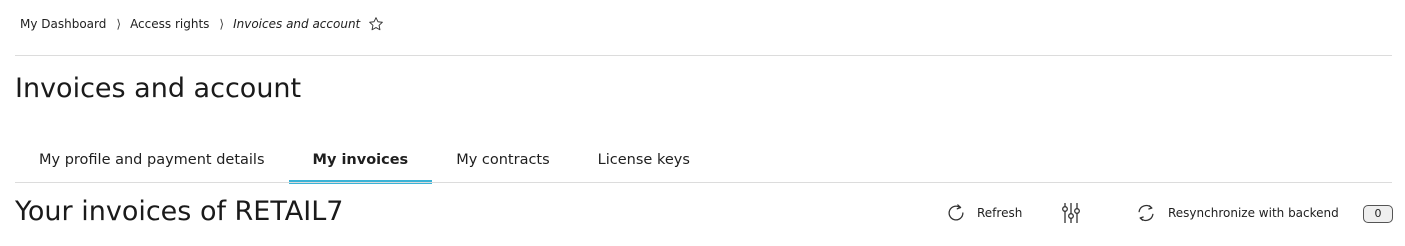  I want to click on refresh-button: Refresh, so click(983, 213).